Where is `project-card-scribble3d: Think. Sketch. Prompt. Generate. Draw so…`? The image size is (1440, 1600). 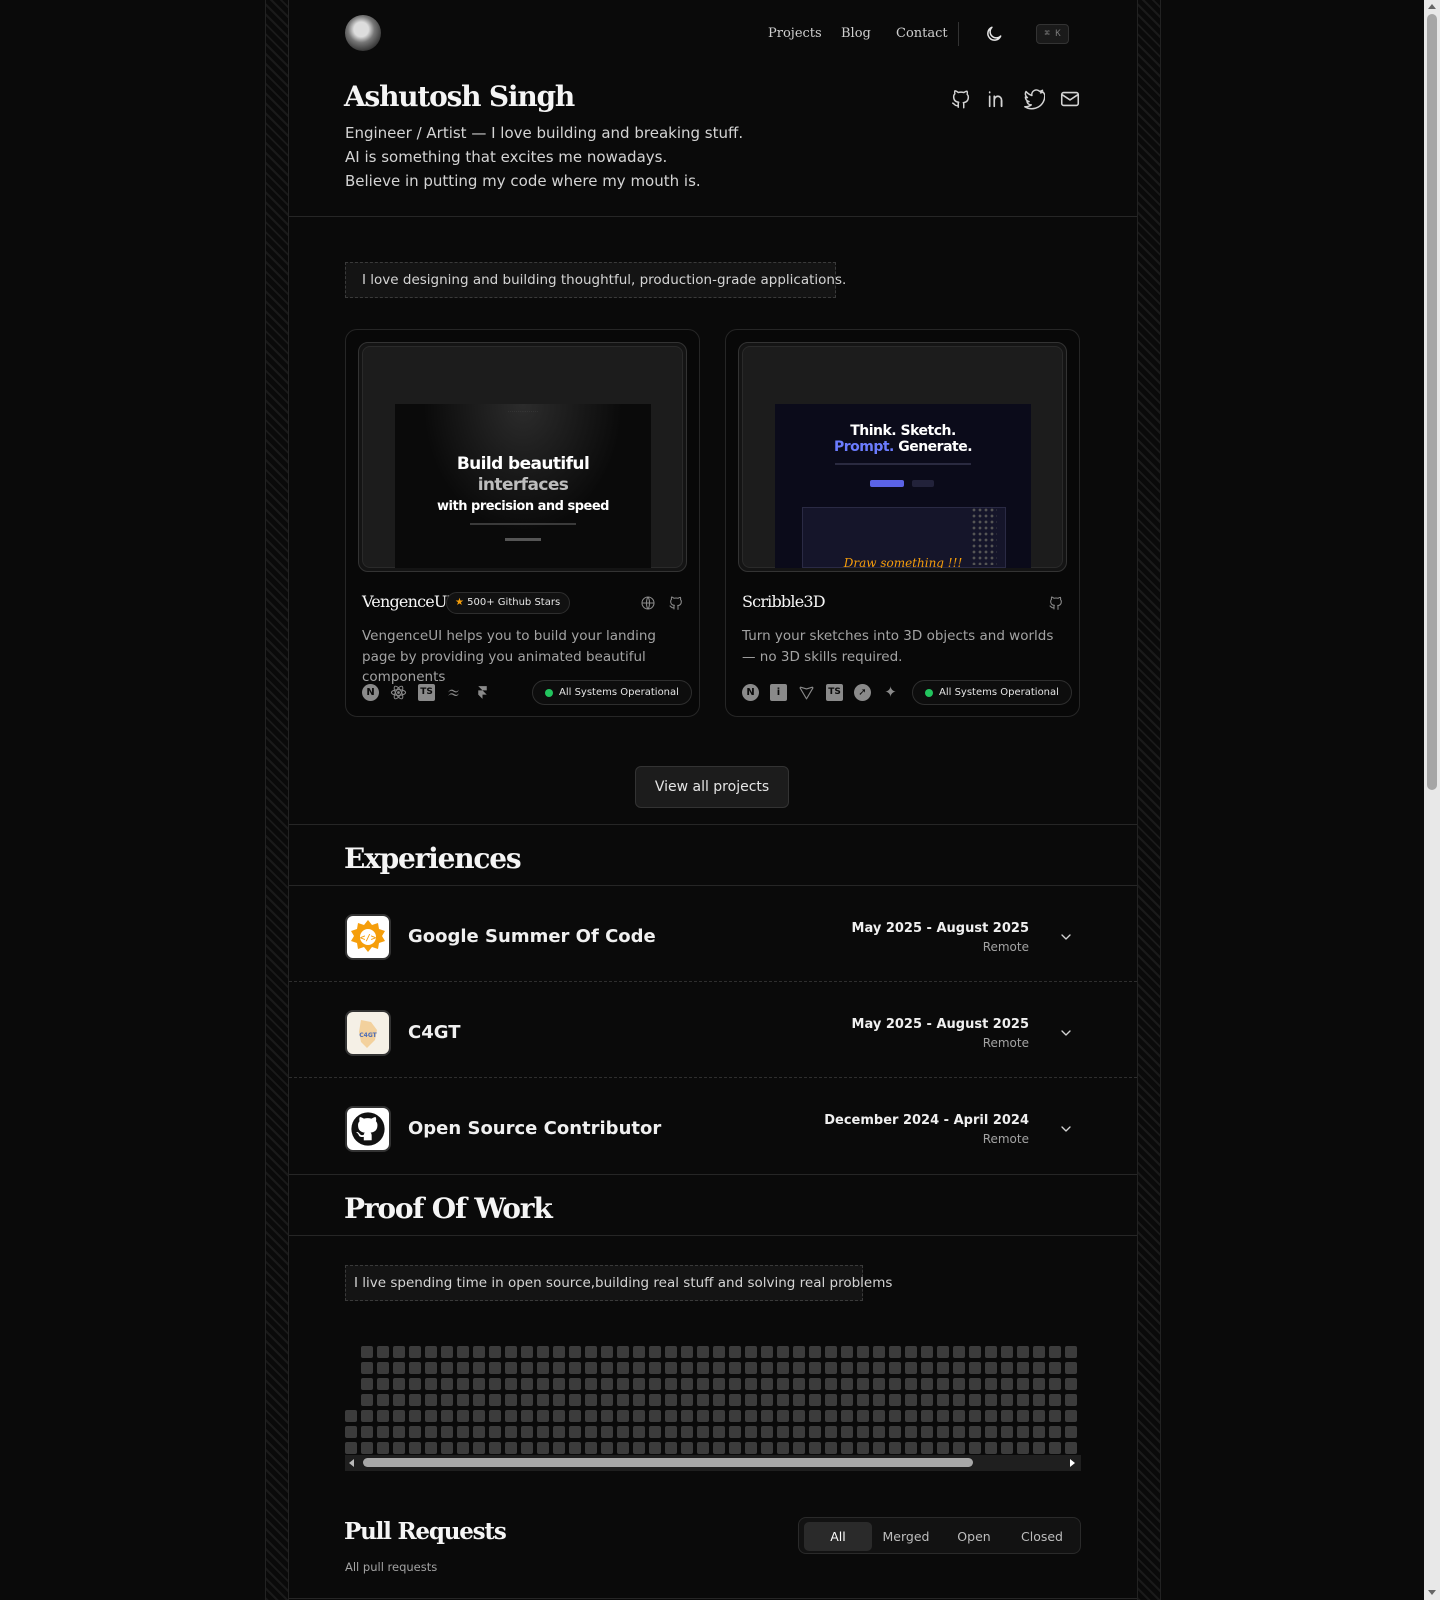
project-card-scribble3d: Think. Sketch. Prompt. Generate. Draw so… is located at coordinates (902, 523).